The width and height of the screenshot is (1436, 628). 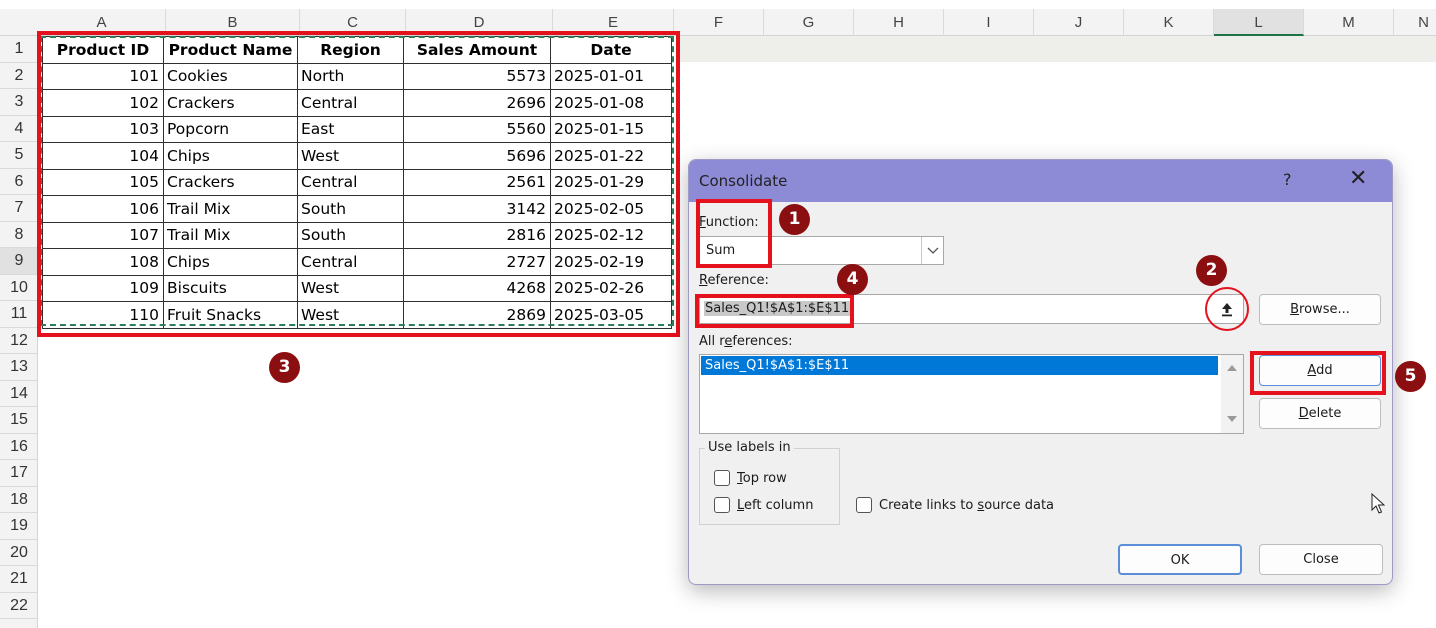 I want to click on table-cell: Biscuits, so click(x=230, y=288).